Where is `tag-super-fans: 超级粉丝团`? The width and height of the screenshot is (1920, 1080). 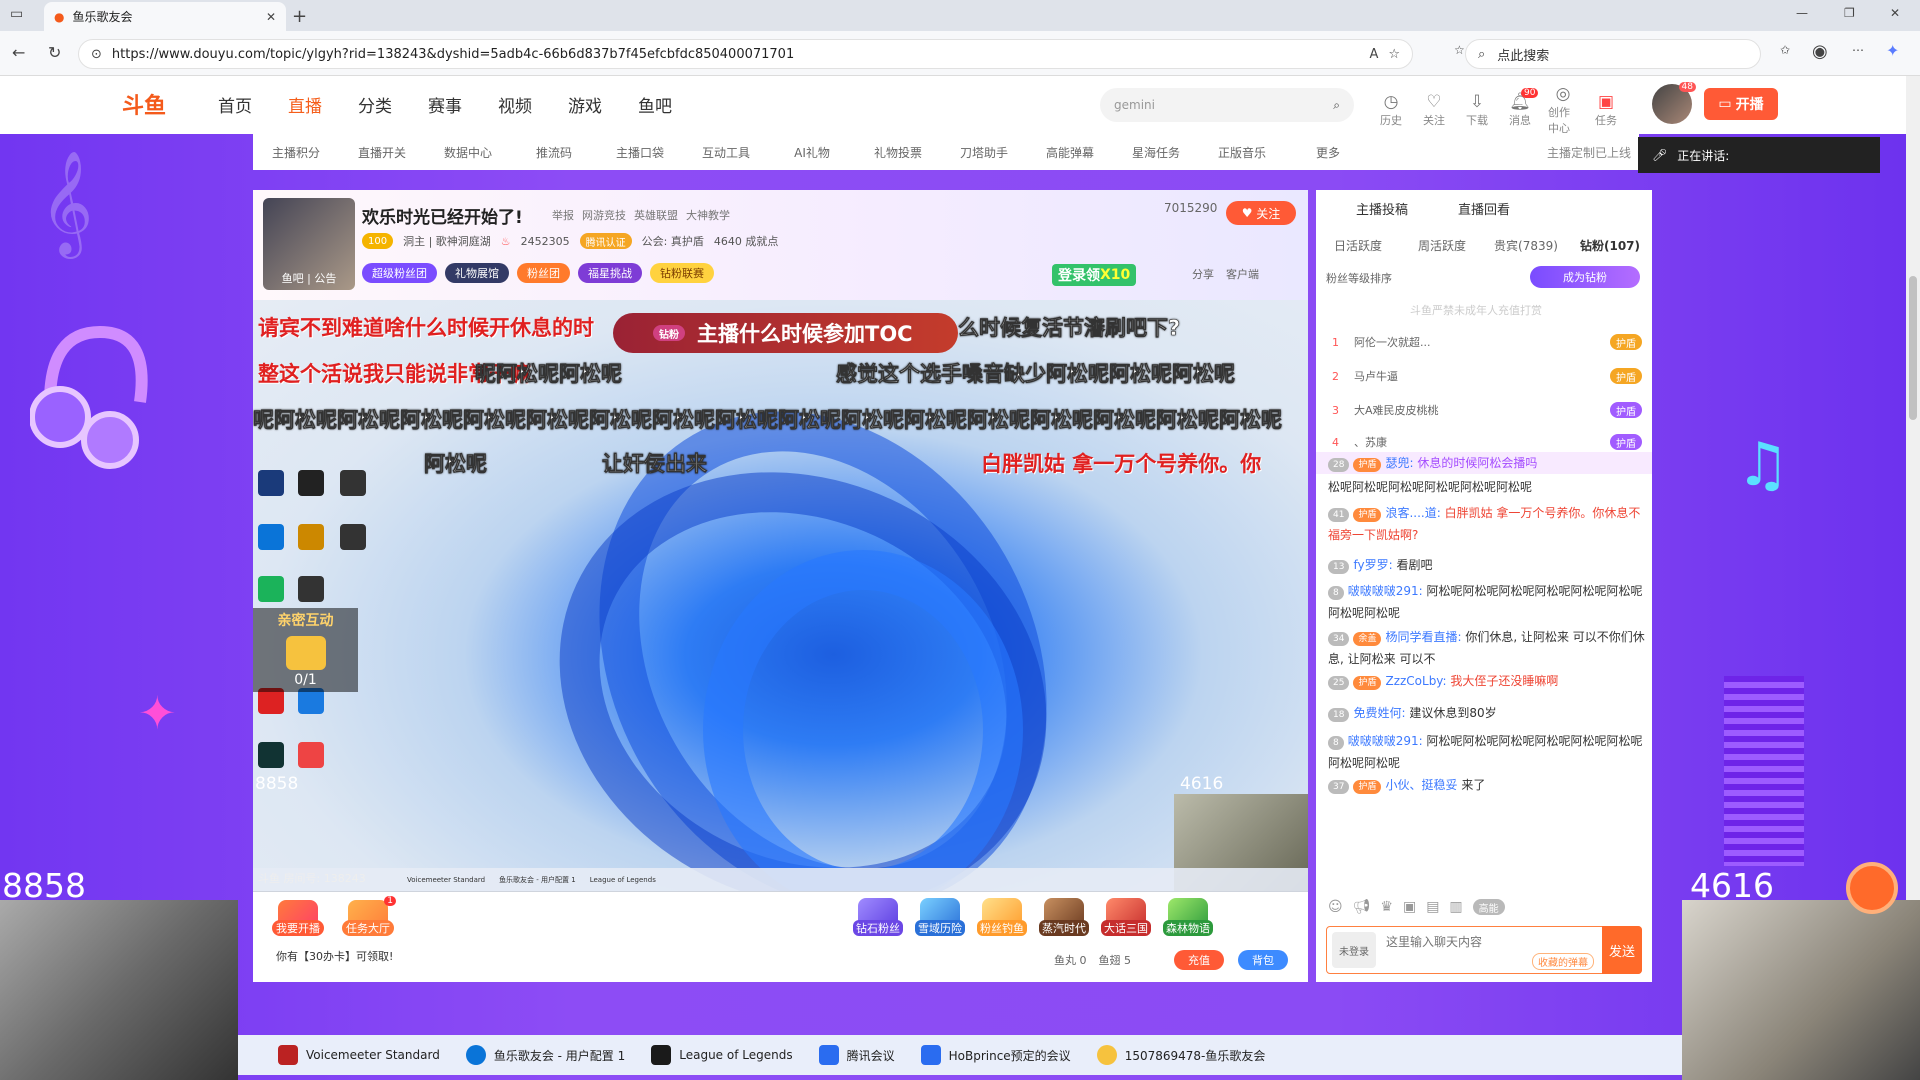
tag-super-fans: 超级粉丝团 is located at coordinates (399, 273).